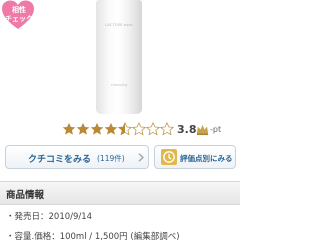 The image size is (320, 242). What do you see at coordinates (206, 158) in the screenshot?
I see `view-by-rating-label: 評価点別にみる` at bounding box center [206, 158].